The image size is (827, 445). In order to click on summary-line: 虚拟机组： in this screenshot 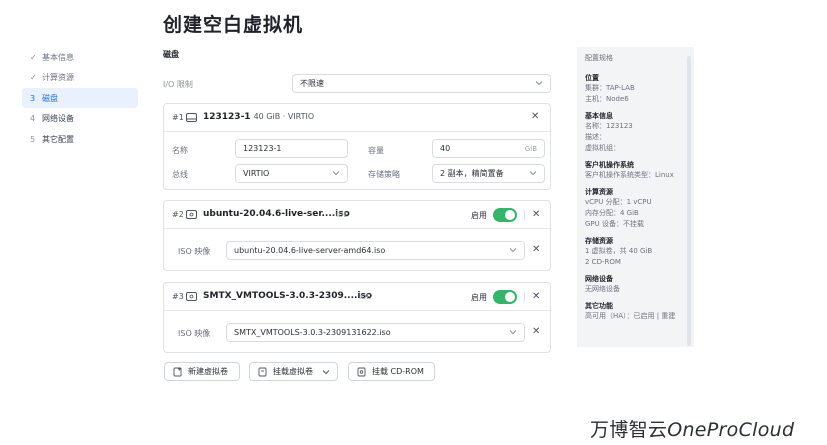, I will do `click(602, 148)`.